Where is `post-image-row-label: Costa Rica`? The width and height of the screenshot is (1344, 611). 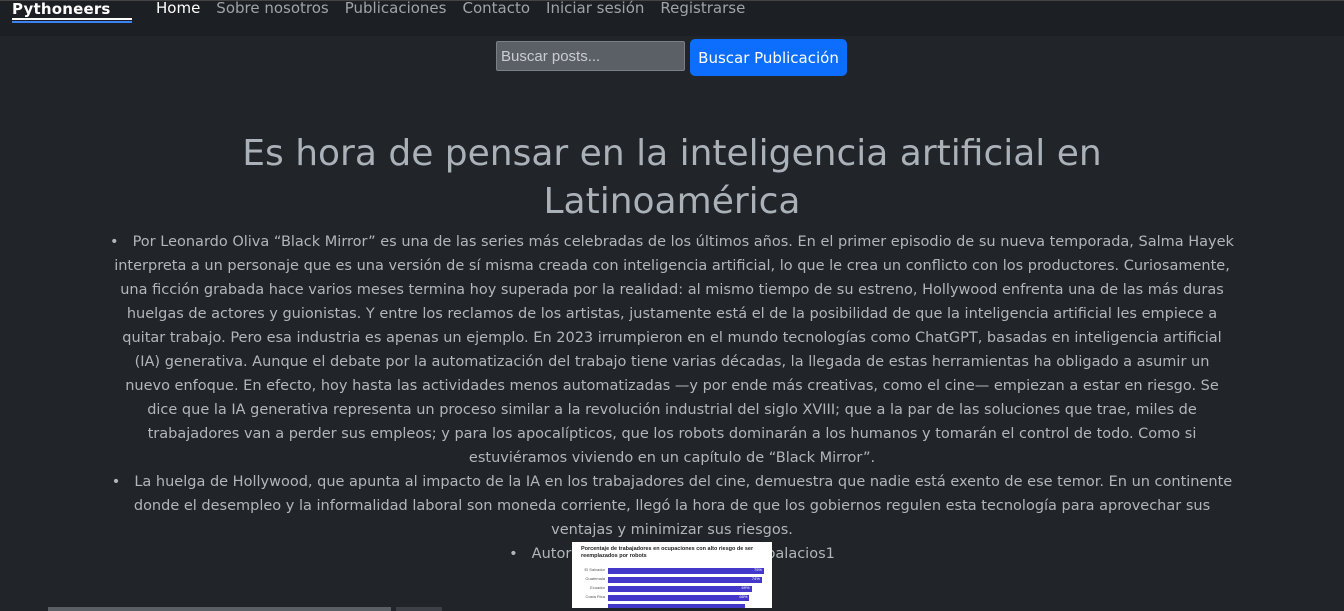
post-image-row-label: Costa Rica is located at coordinates (595, 596).